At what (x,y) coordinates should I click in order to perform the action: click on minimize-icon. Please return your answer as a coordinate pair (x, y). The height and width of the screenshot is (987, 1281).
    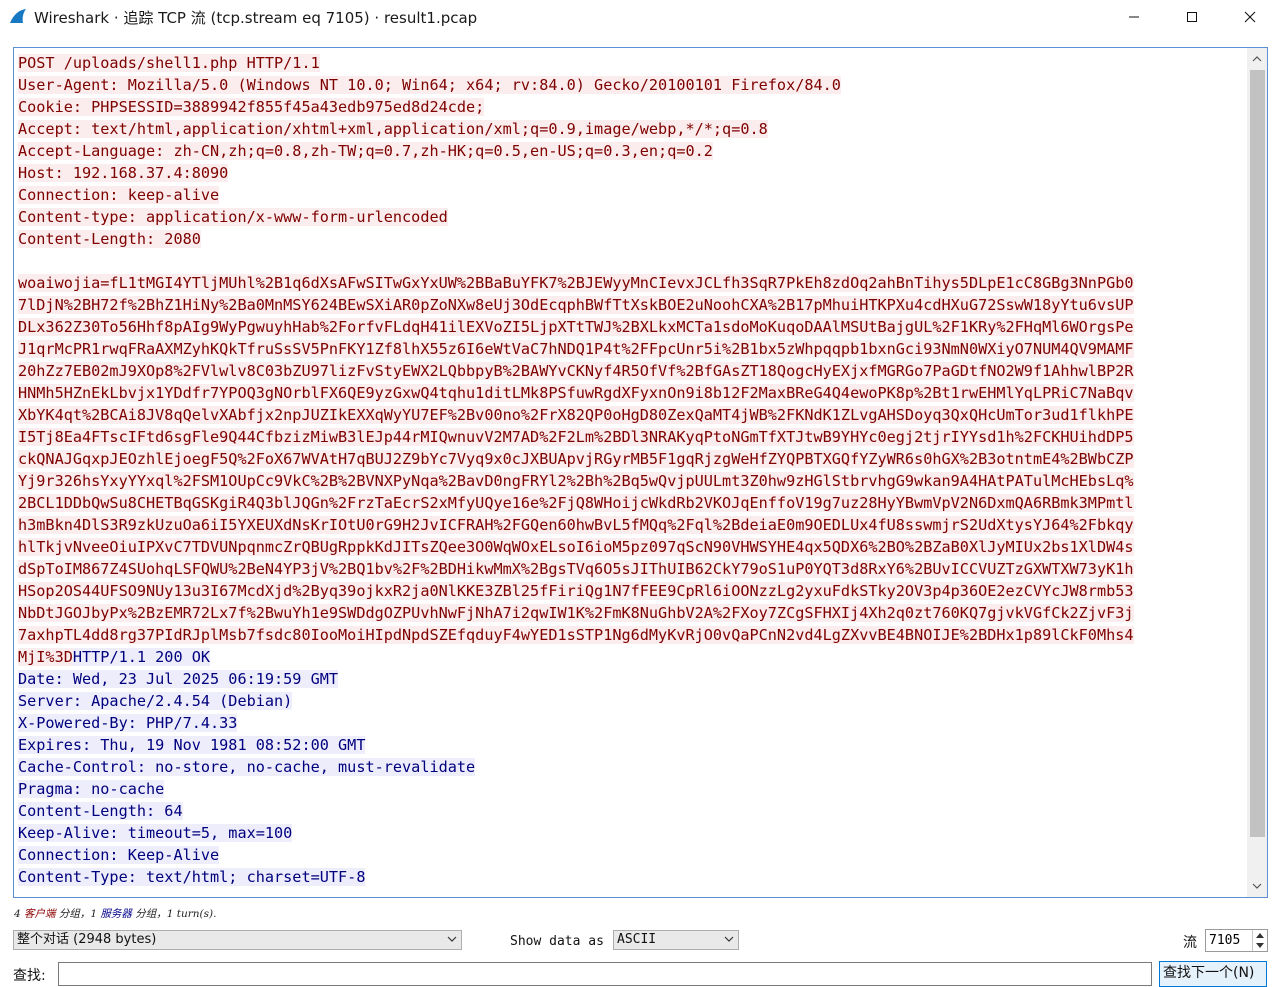
    Looking at the image, I should click on (1134, 17).